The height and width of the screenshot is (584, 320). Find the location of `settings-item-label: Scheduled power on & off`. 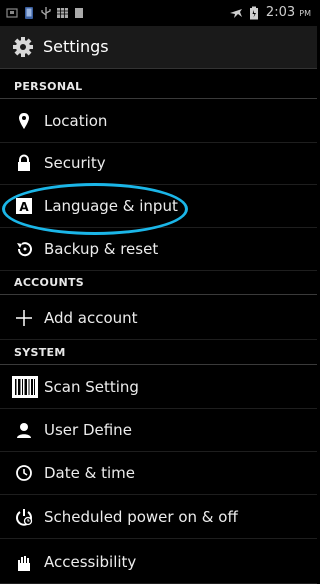

settings-item-label: Scheduled power on & off is located at coordinates (141, 517).